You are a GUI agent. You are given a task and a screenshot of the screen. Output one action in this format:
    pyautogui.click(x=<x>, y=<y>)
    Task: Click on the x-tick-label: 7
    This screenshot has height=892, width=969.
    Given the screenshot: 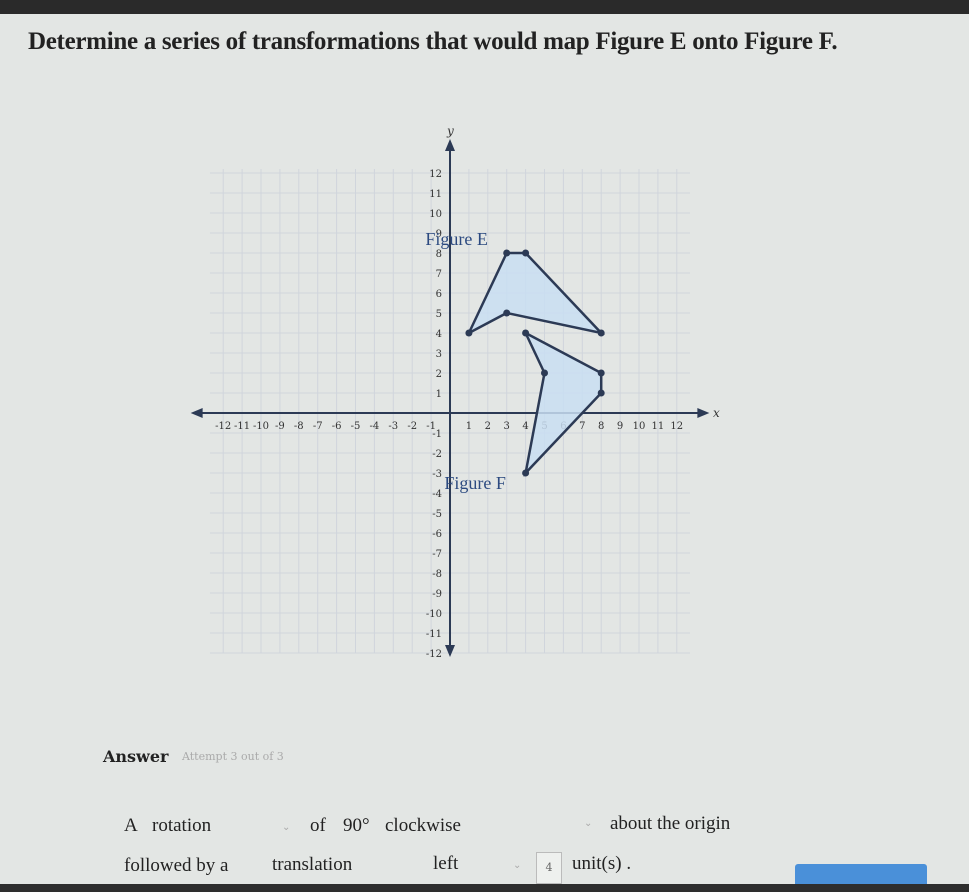 What is the action you would take?
    pyautogui.click(x=582, y=426)
    